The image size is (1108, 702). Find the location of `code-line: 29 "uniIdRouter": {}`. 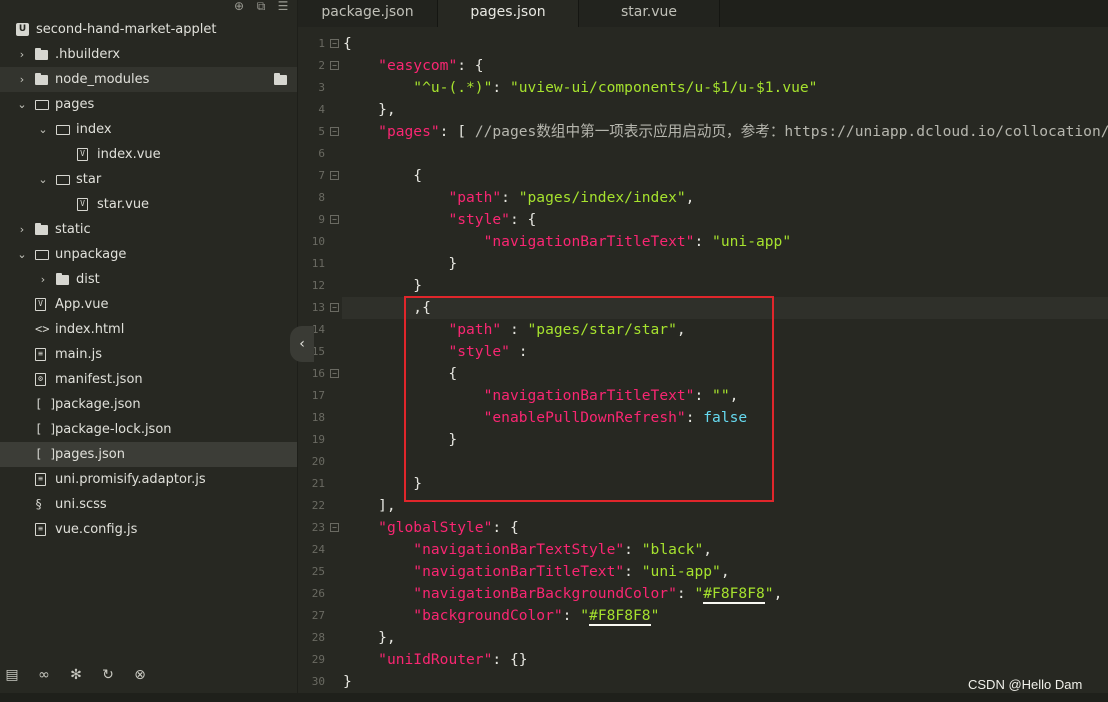

code-line: 29 "uniIdRouter": {} is located at coordinates (703, 660).